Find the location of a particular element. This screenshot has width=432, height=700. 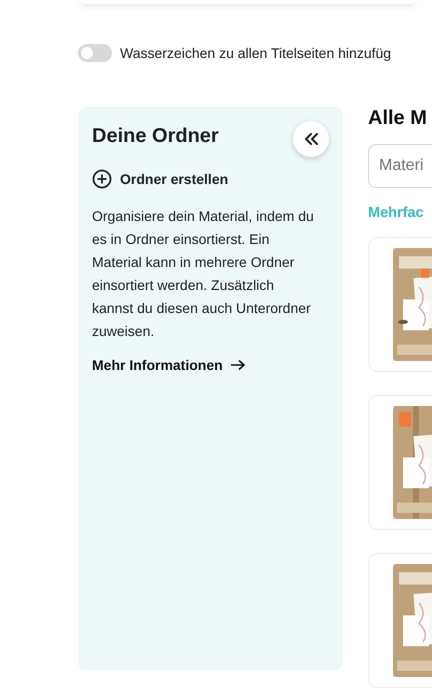

collapse-button is located at coordinates (311, 139).